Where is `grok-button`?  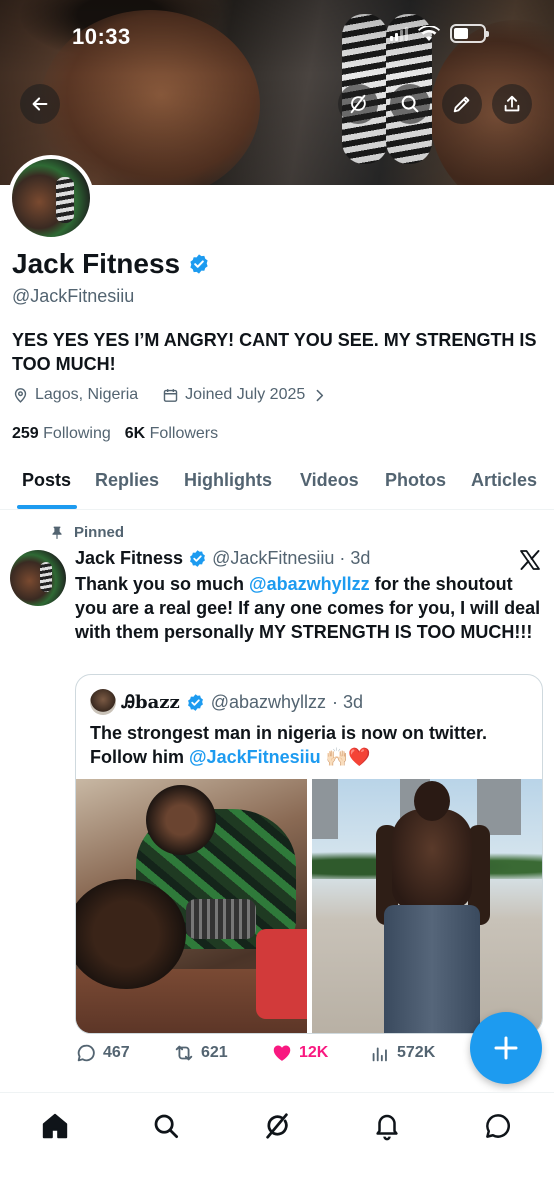 grok-button is located at coordinates (358, 104).